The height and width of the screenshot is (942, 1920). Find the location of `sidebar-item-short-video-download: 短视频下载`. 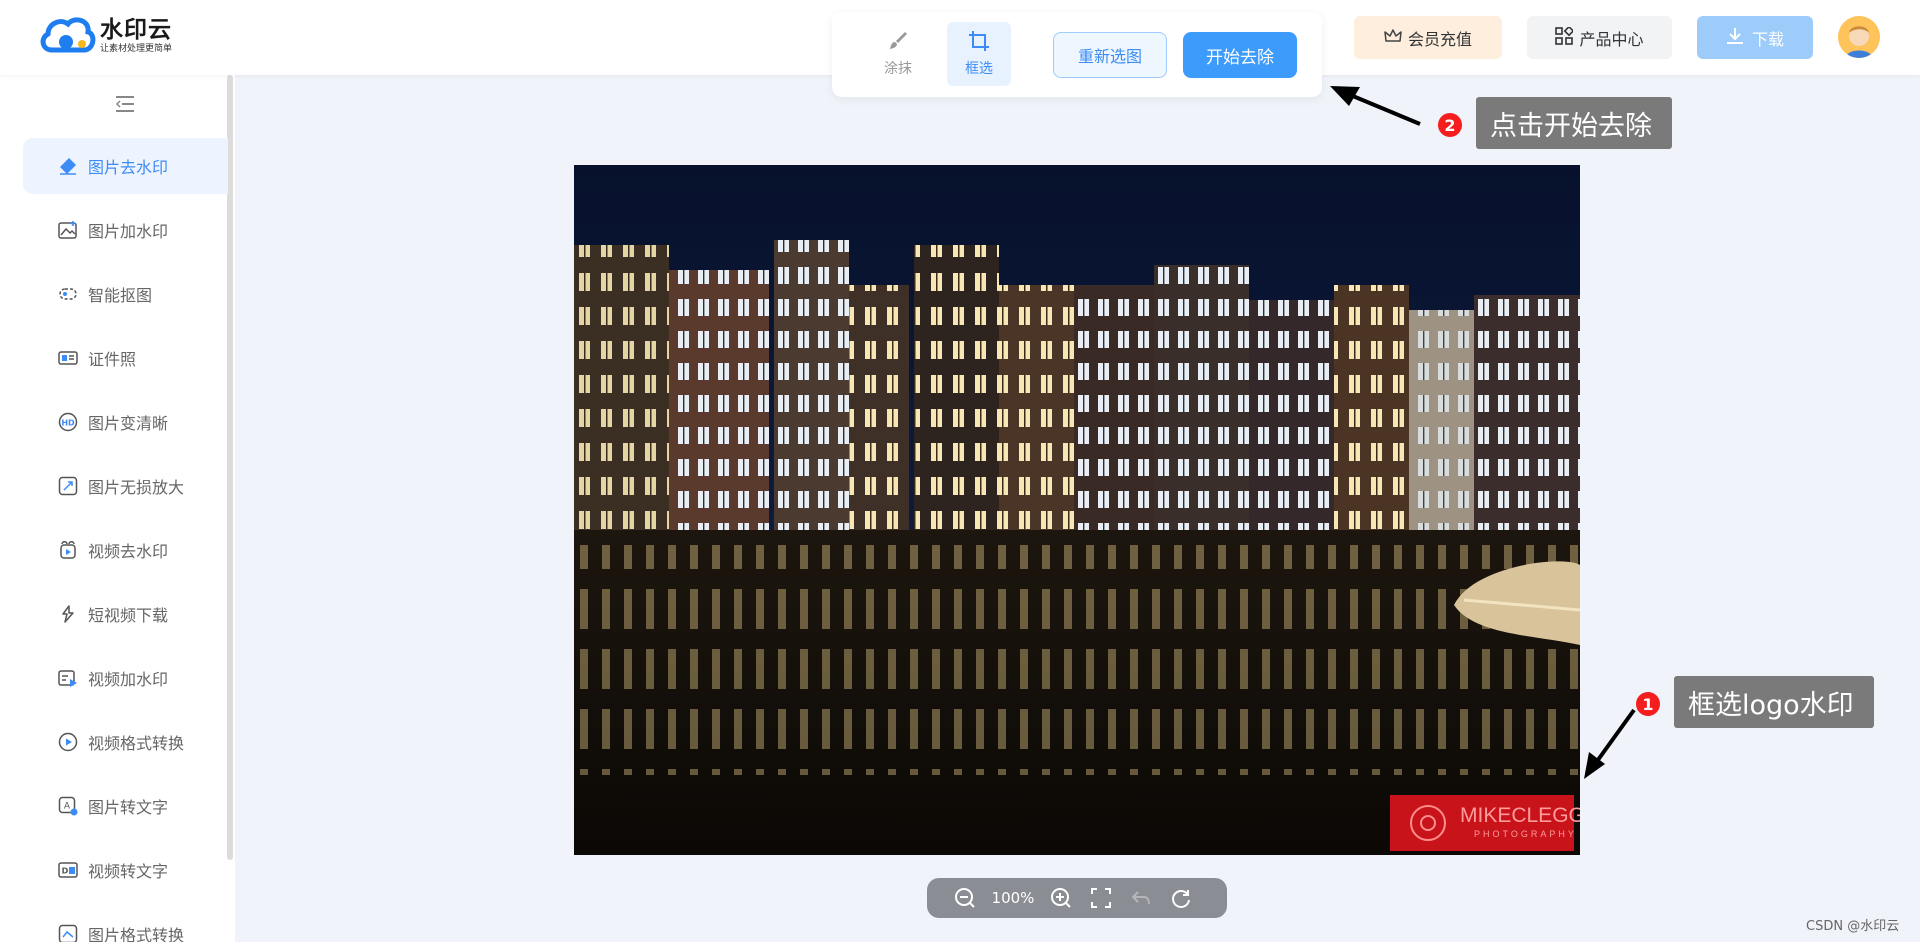

sidebar-item-short-video-download: 短视频下载 is located at coordinates (125, 614).